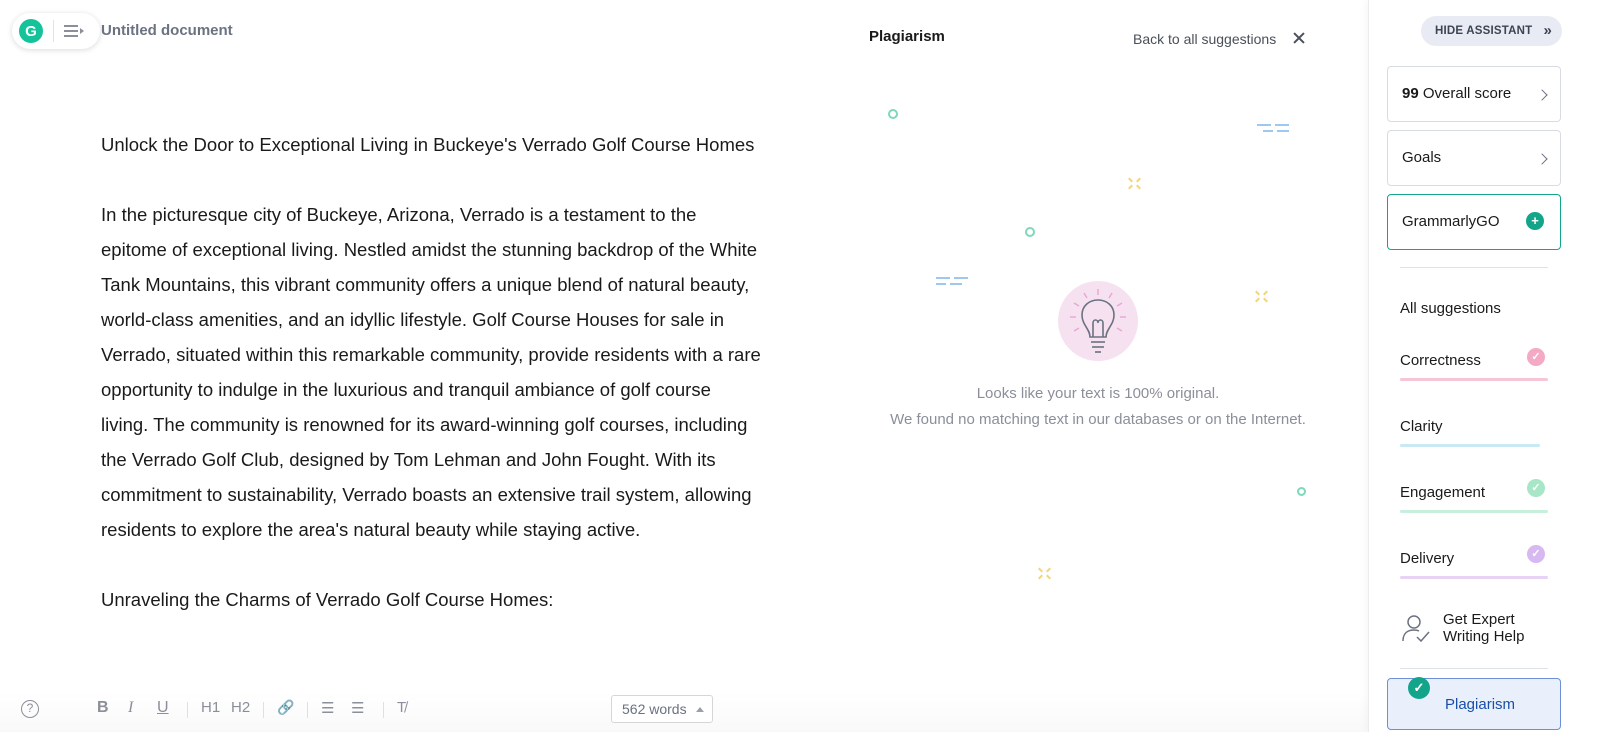 The width and height of the screenshot is (1600, 732). What do you see at coordinates (1098, 393) in the screenshot?
I see `original-message: Looks like your text is 100% original.` at bounding box center [1098, 393].